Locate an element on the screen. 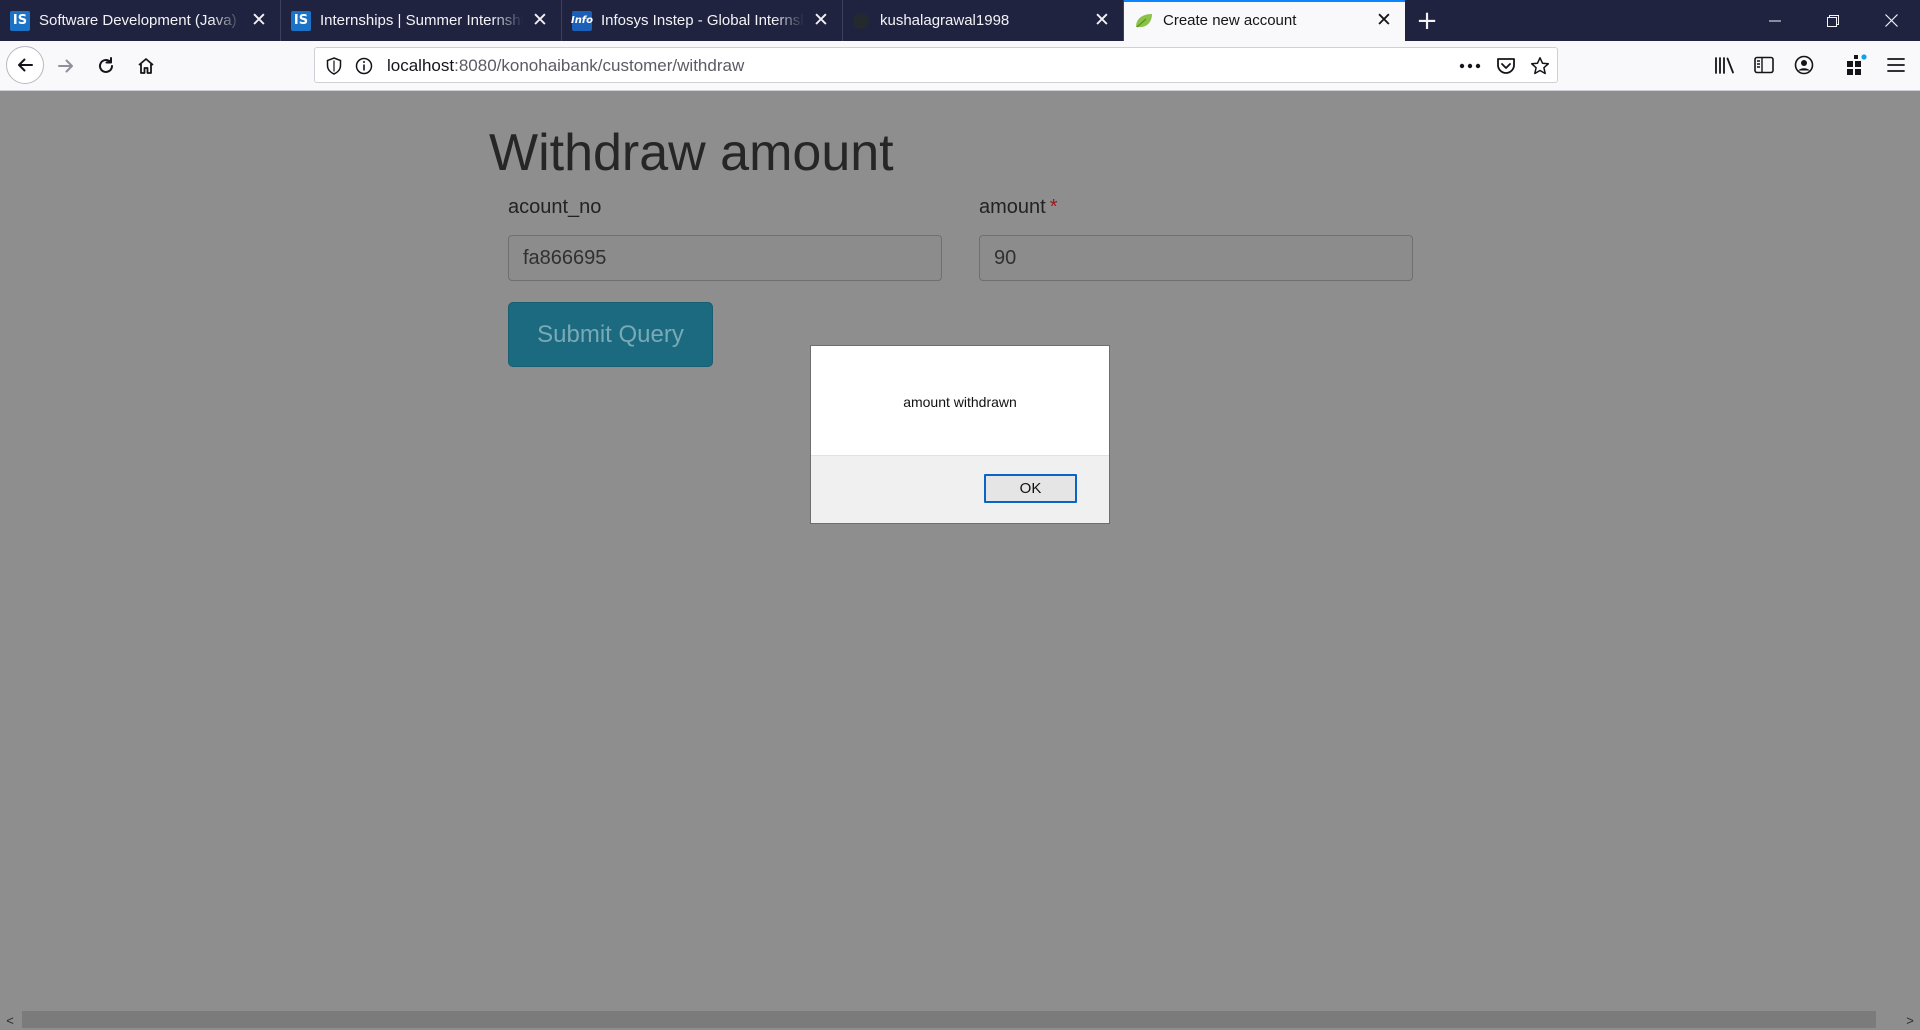 The image size is (1920, 1030). forward-button is located at coordinates (66, 66).